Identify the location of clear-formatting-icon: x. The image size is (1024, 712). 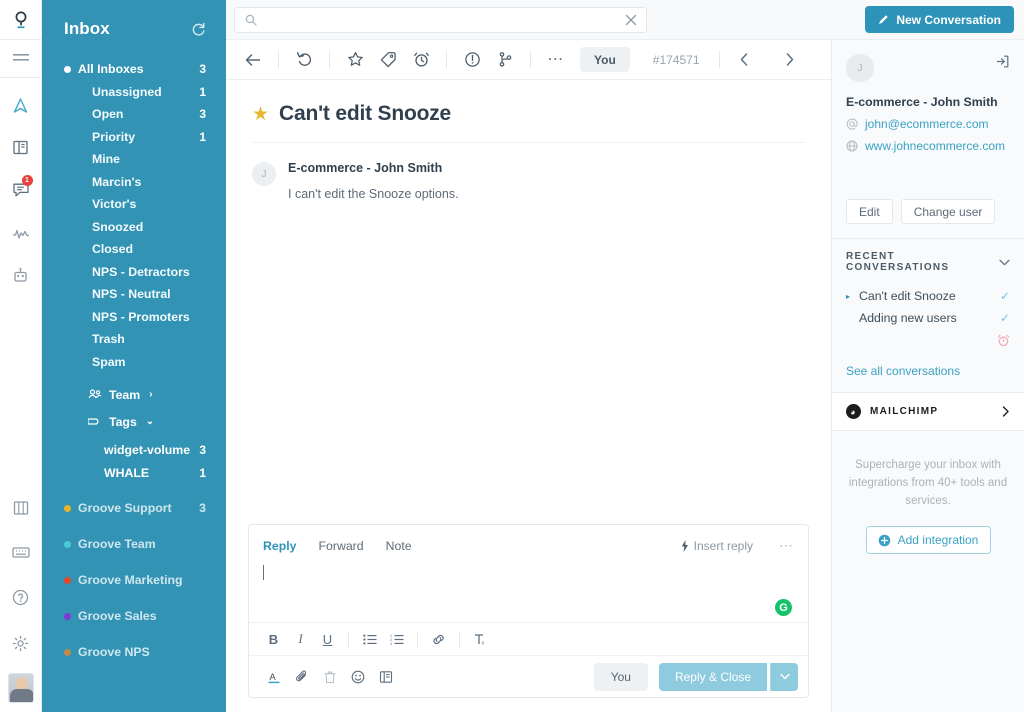
(480, 639).